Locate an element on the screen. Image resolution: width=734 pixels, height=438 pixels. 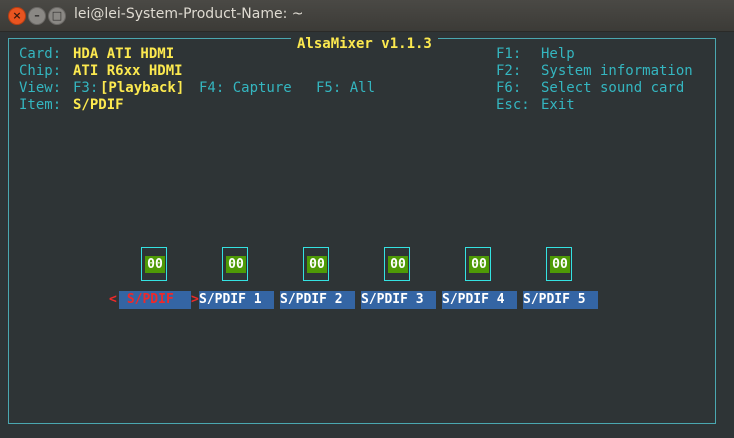
control-label: S/PDIF 1 is located at coordinates (236, 300).